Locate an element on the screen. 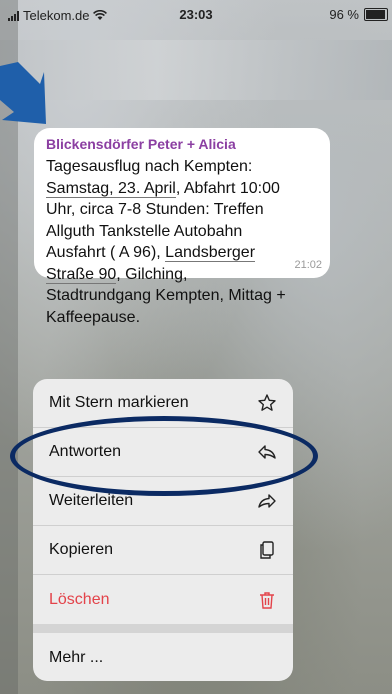 This screenshot has width=392, height=694. address-link: Straße 90 is located at coordinates (81, 274).